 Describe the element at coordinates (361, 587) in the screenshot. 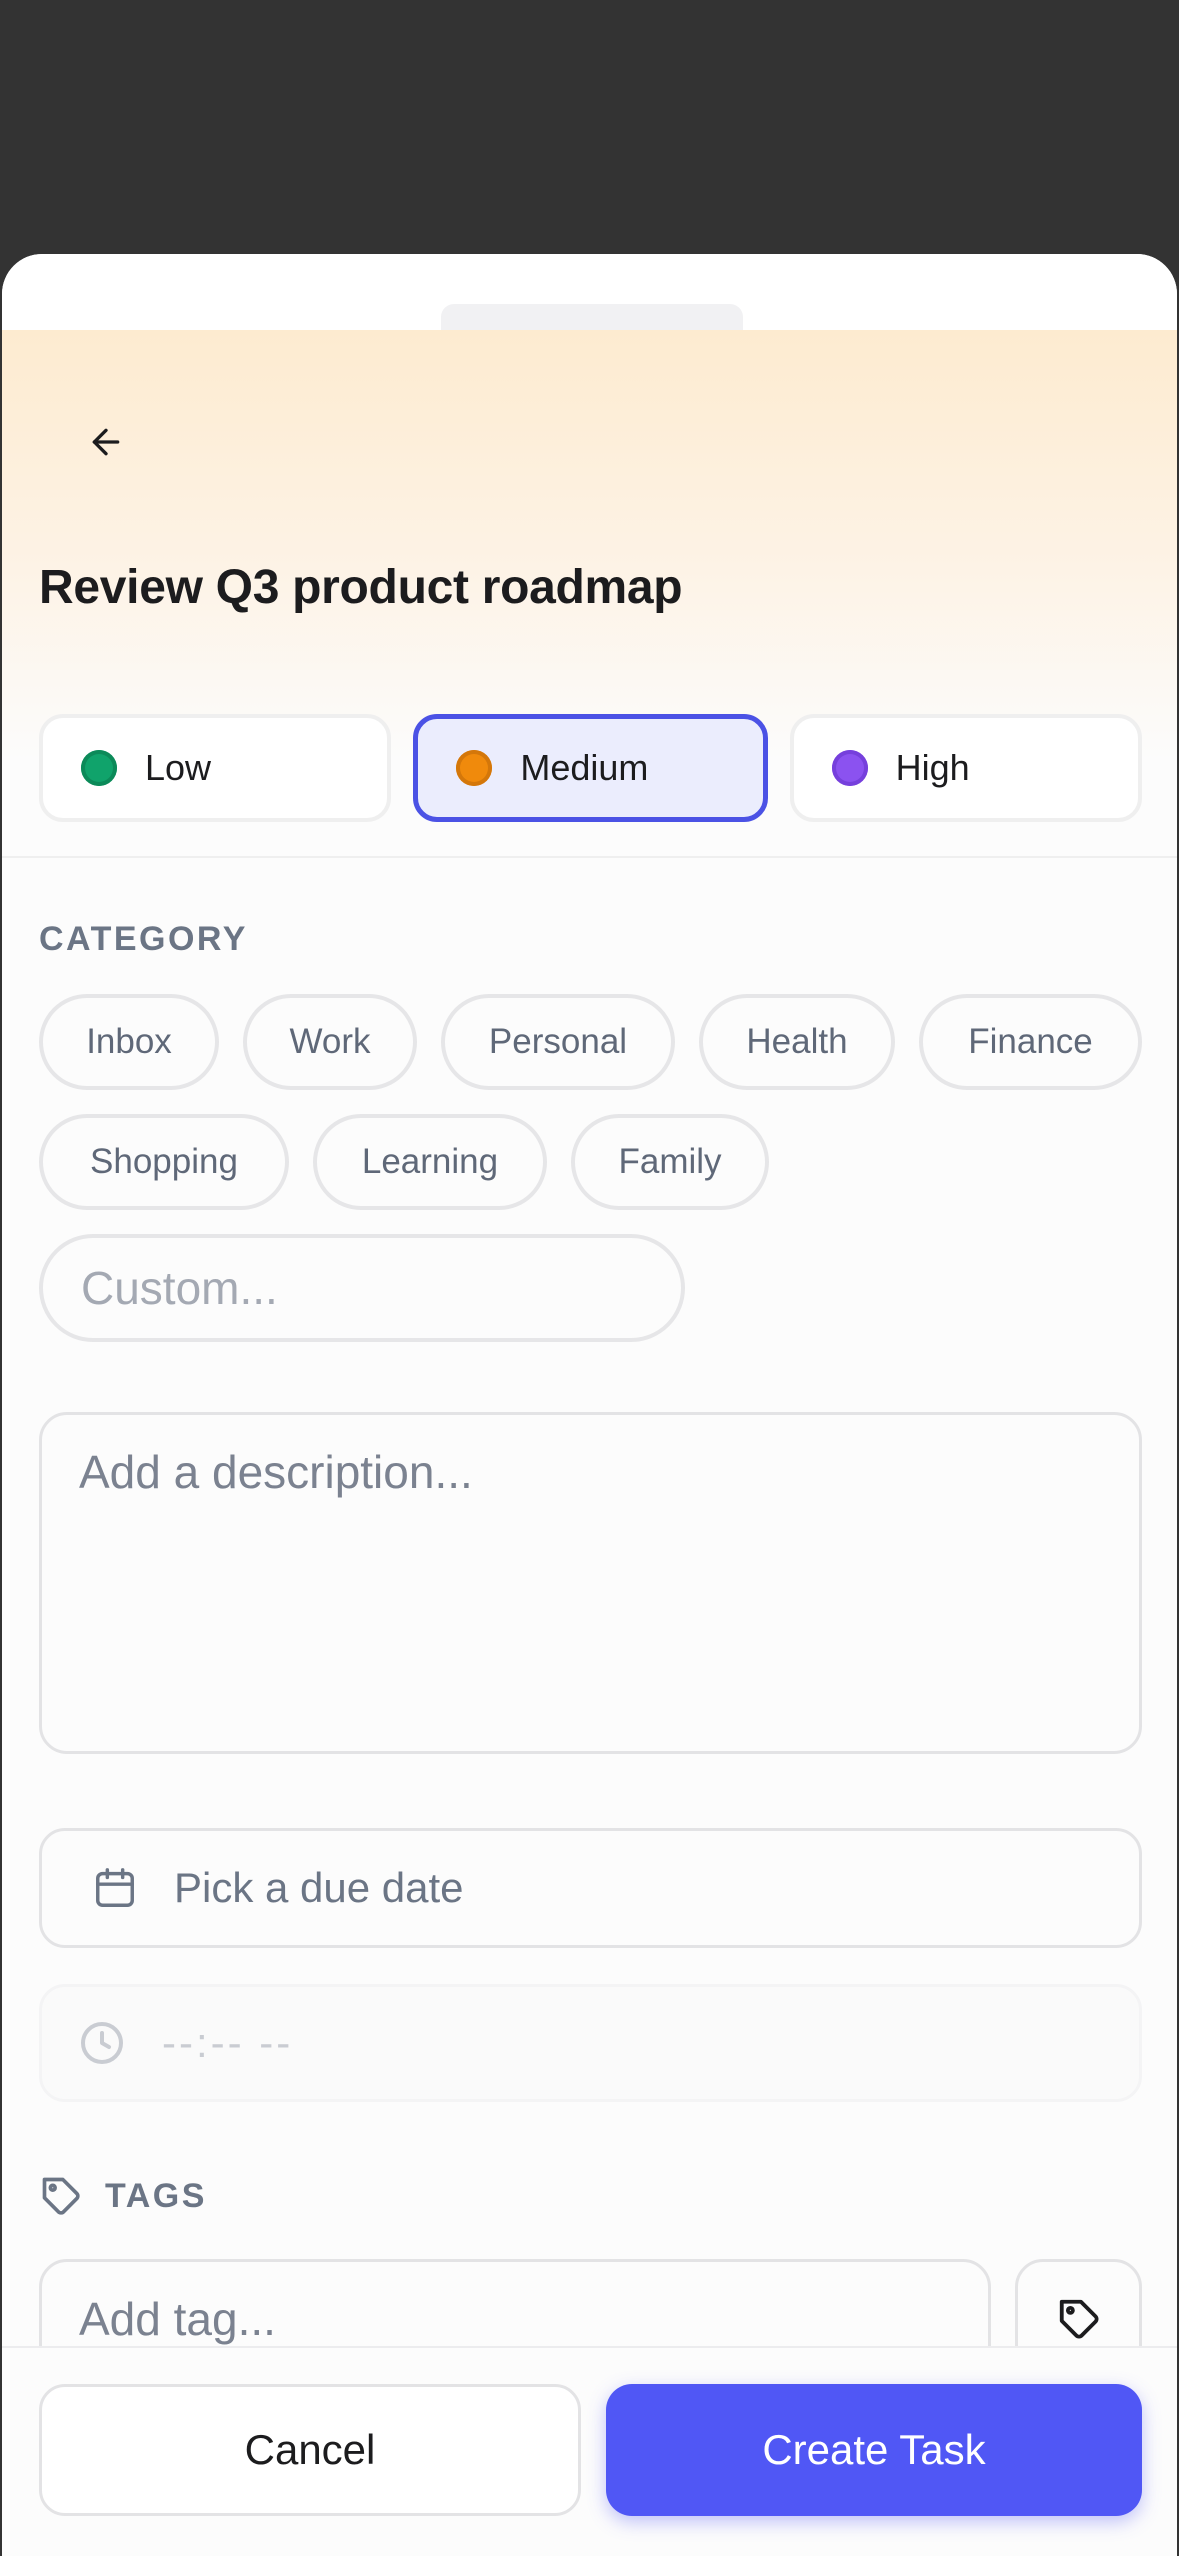

I see `task-title: Review Q3 product roadmap` at that location.